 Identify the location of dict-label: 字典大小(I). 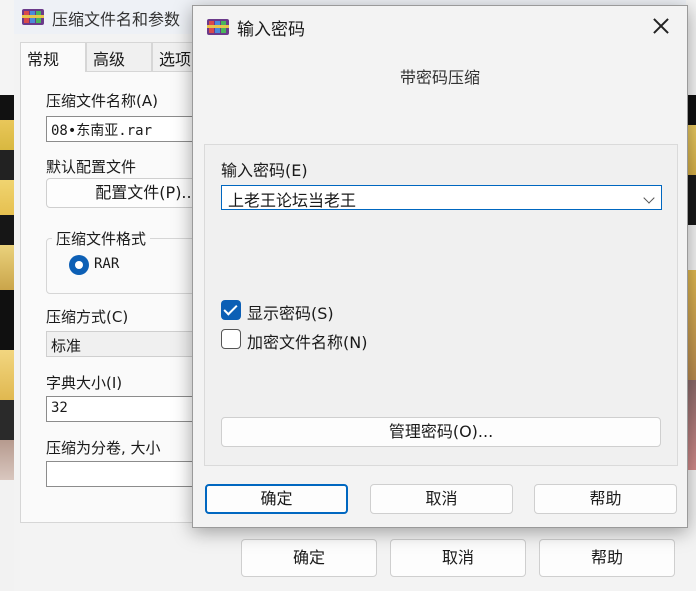
(84, 383).